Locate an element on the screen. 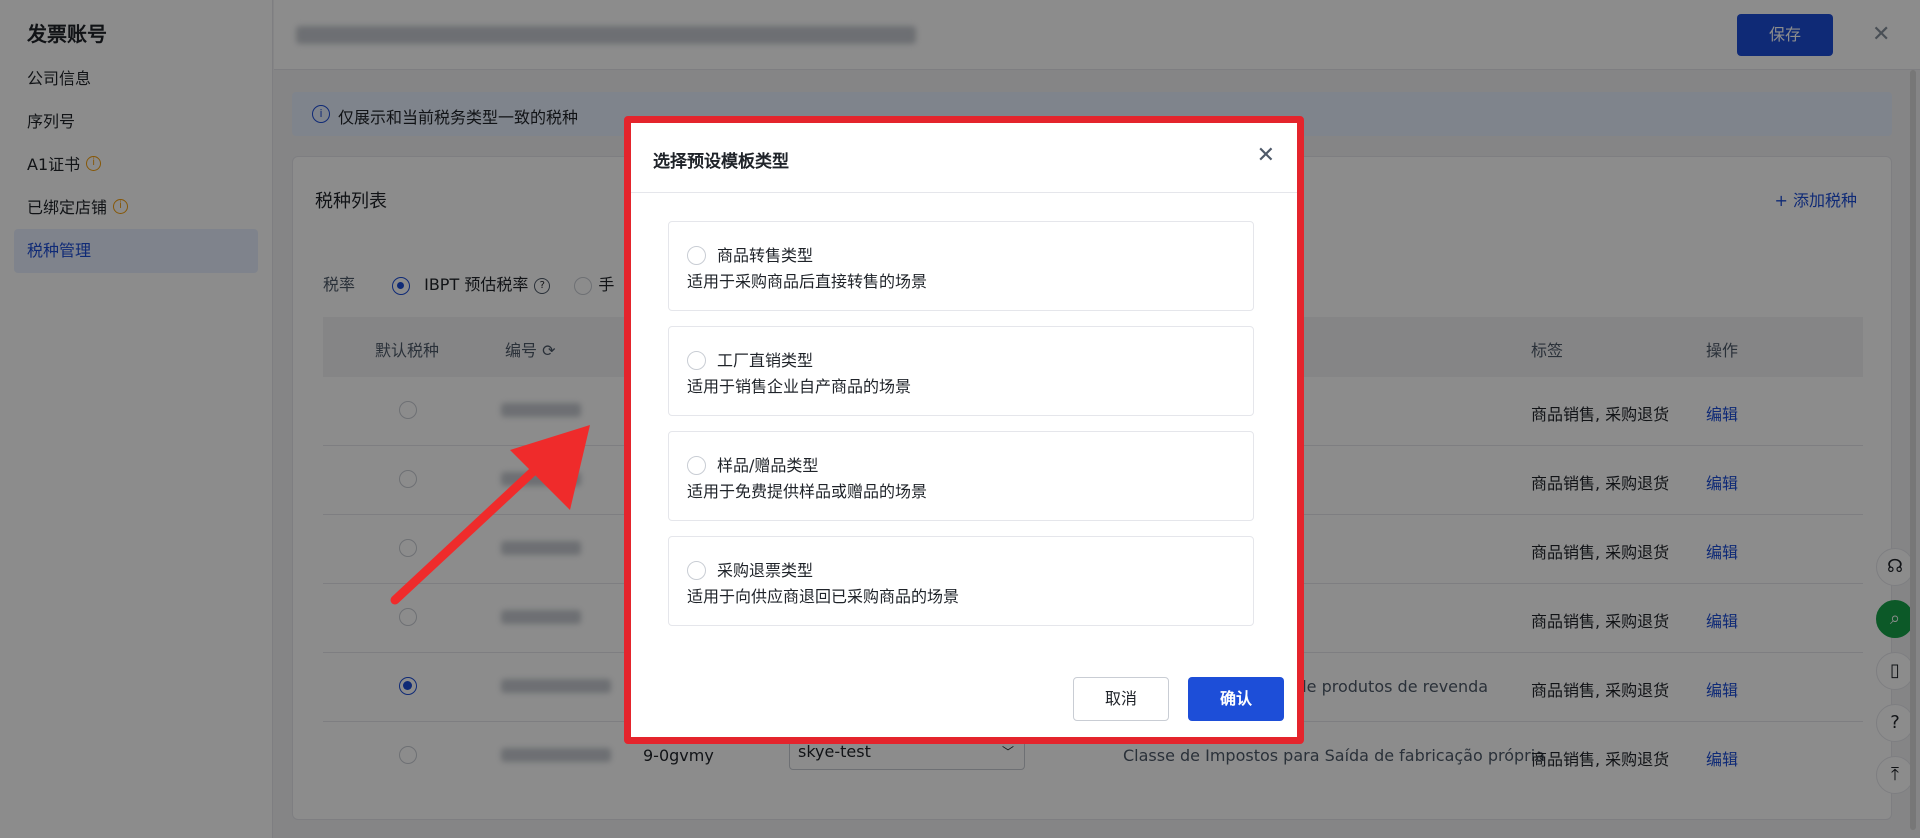  option-resale: 商品转售类型 适用于采购商品后直接转售的场景 is located at coordinates (961, 266).